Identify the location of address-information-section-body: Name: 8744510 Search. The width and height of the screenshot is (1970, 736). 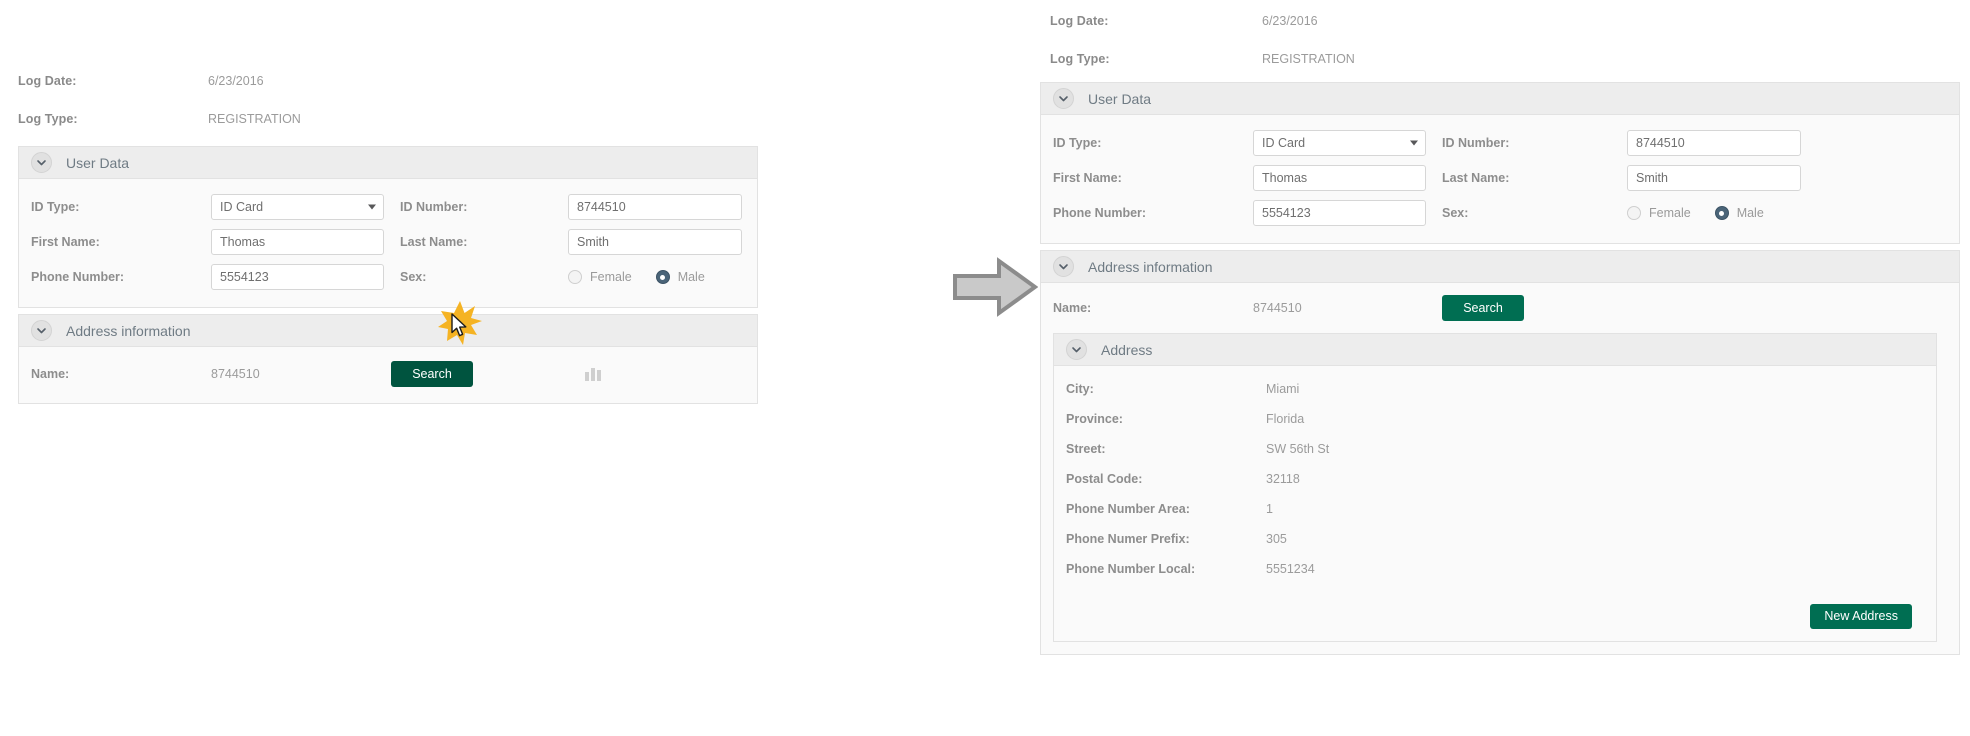
(388, 375).